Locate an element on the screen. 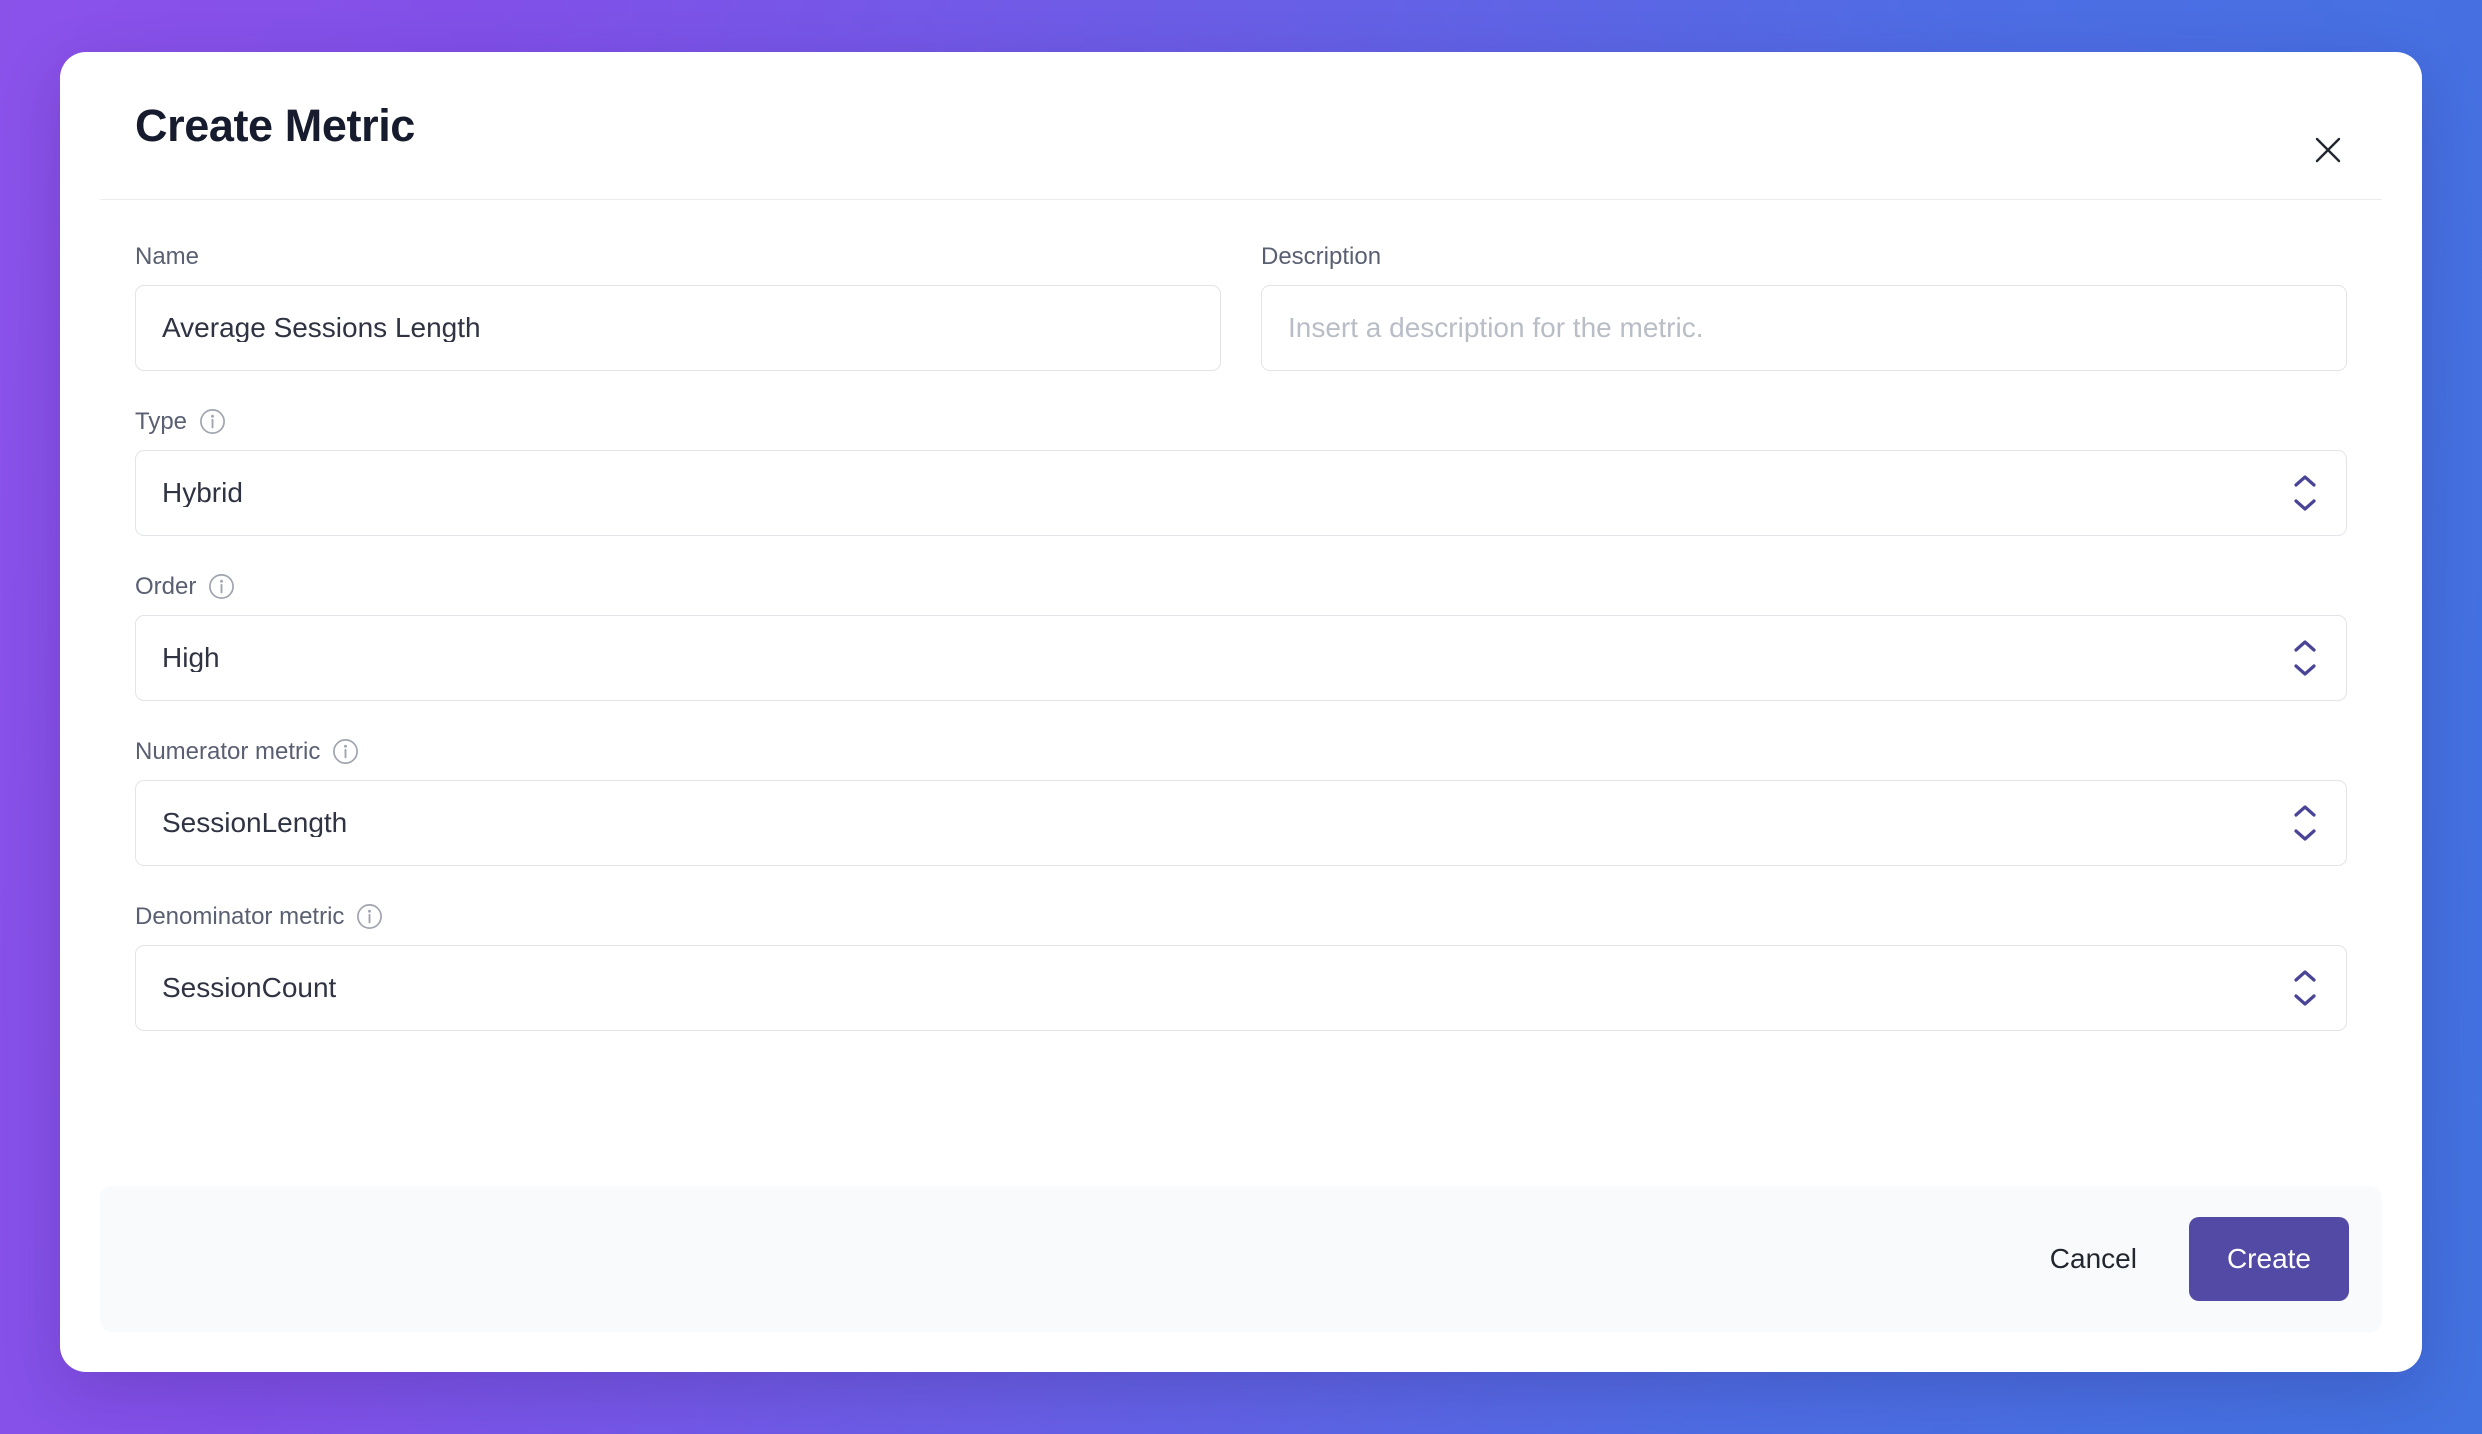  dialog-footer-wrap: Cancel Create is located at coordinates (1241, 1279).